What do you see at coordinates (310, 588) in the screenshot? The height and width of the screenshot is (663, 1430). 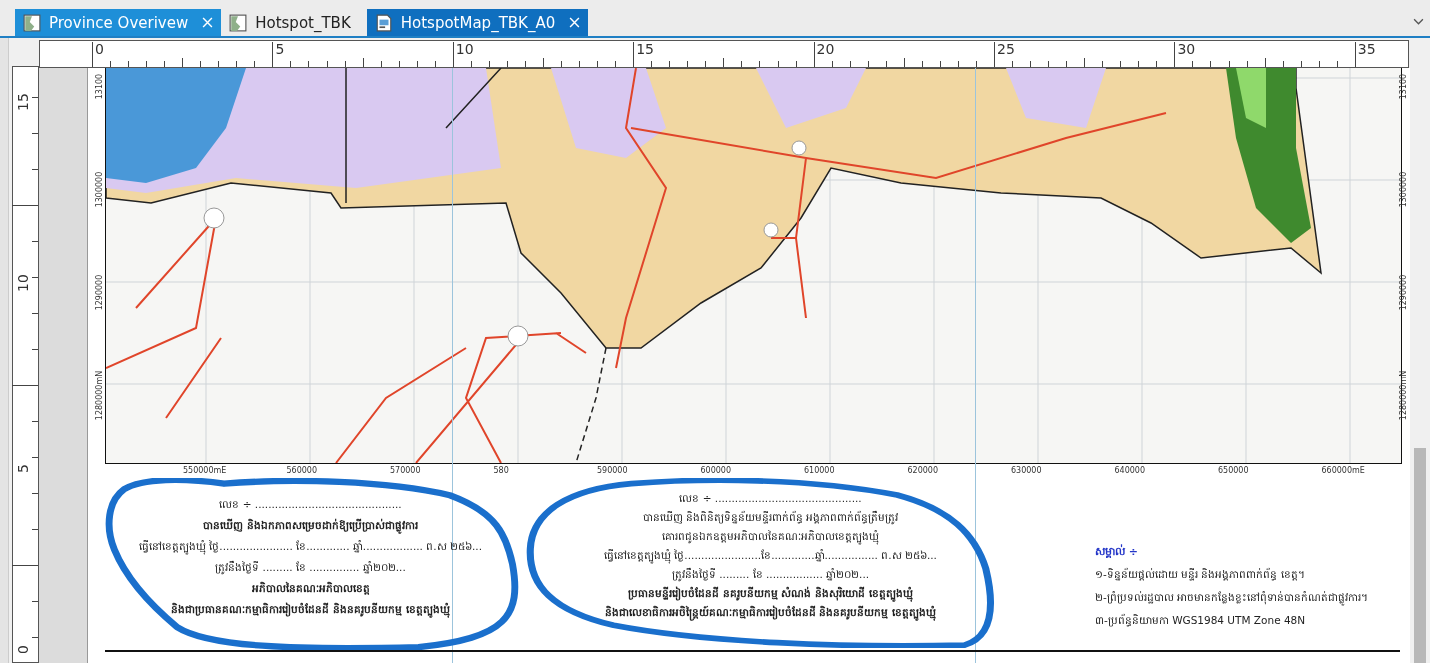 I see `approval-text: អភិបាលនៃគណៈអភិបាលខេត្ត` at bounding box center [310, 588].